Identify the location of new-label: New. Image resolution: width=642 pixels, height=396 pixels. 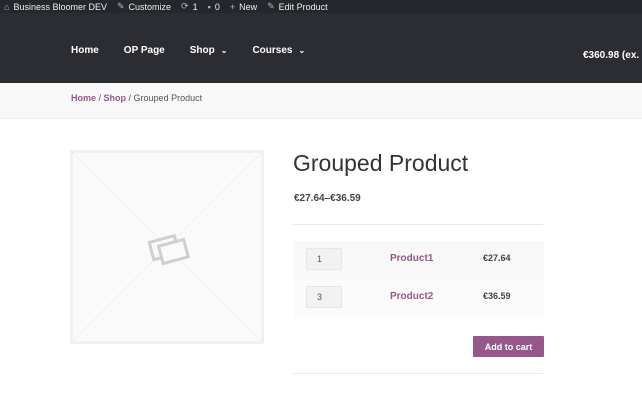
(248, 6).